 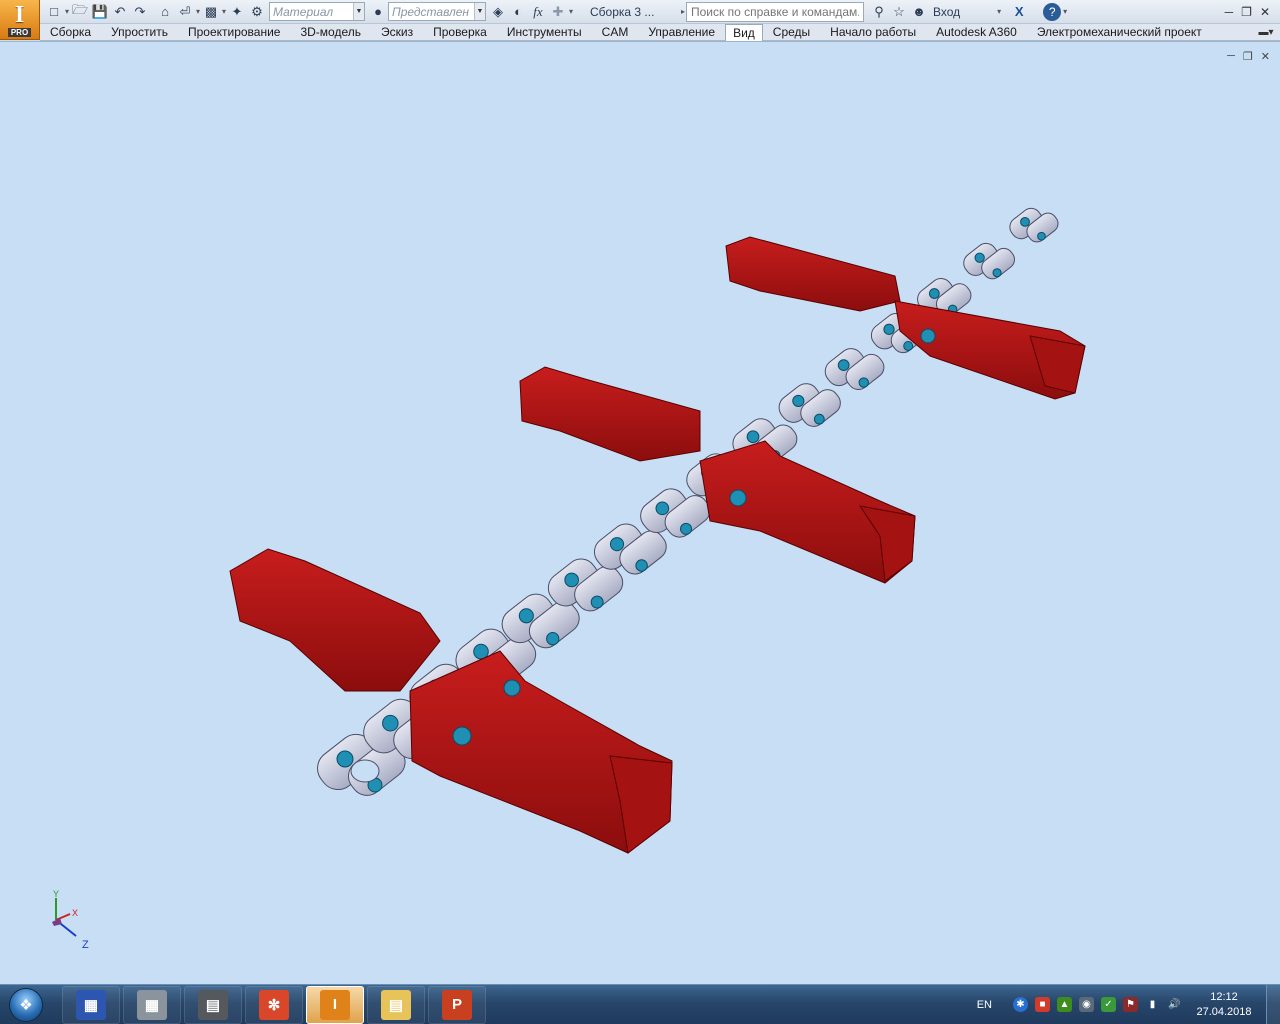 I want to click on inventor-icon: I, so click(x=335, y=1004).